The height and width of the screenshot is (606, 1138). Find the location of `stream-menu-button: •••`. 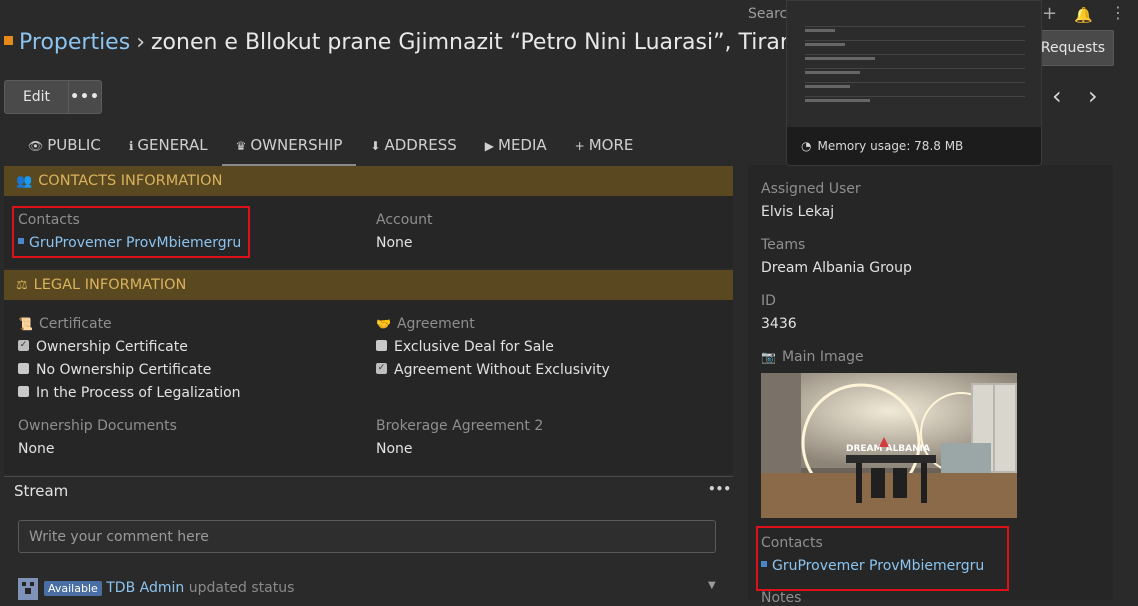

stream-menu-button: ••• is located at coordinates (719, 489).